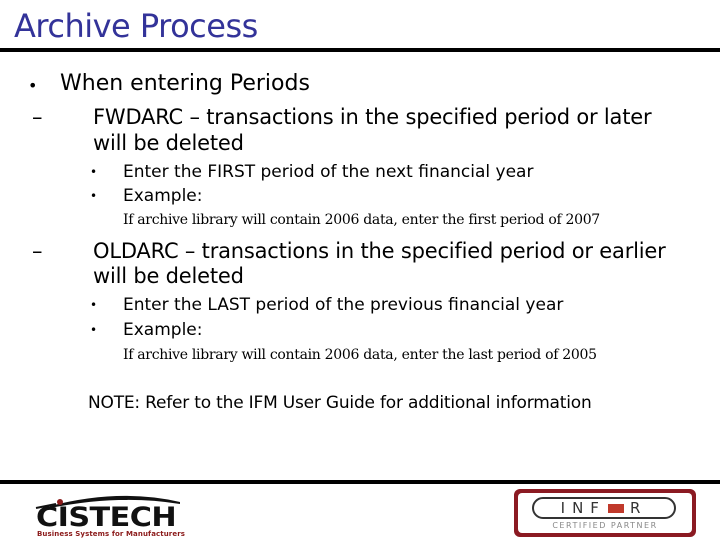 The height and width of the screenshot is (540, 720). I want to click on infor-letter: F, so click(598, 508).